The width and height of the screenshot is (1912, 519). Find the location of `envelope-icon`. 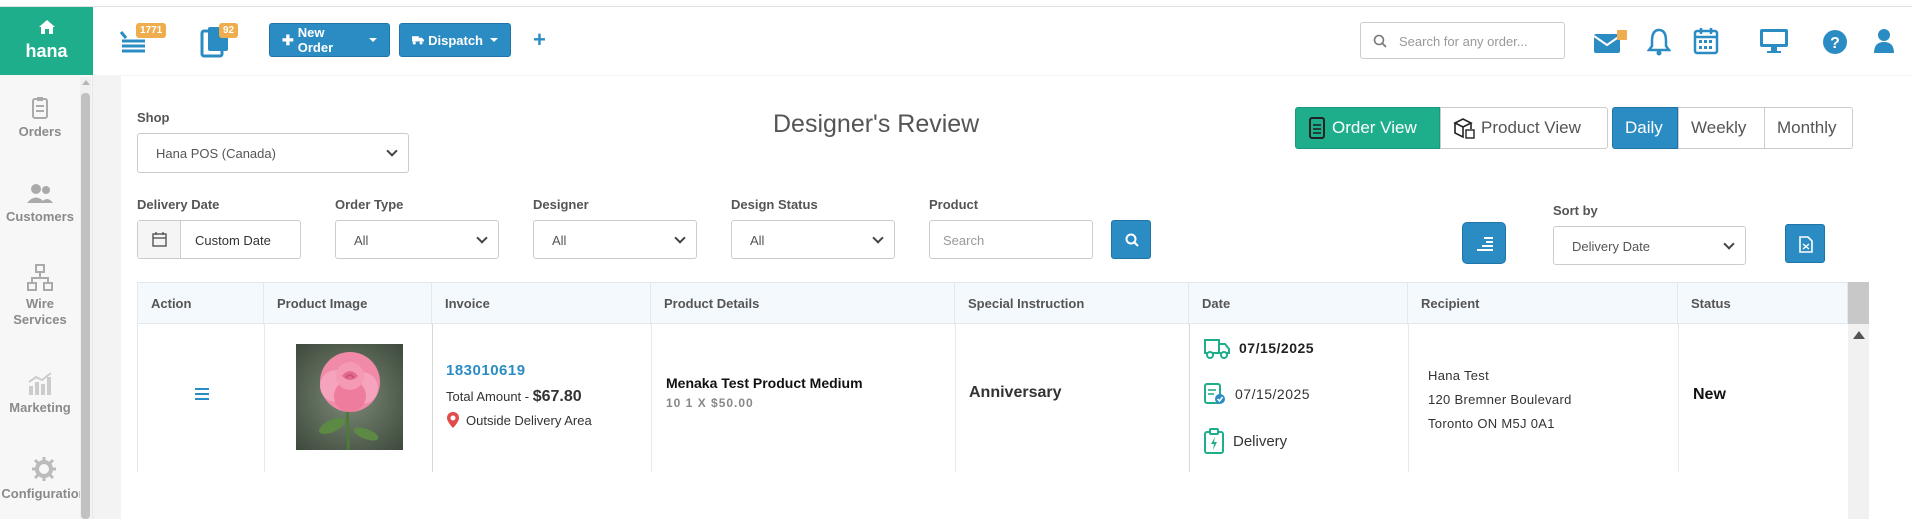

envelope-icon is located at coordinates (1610, 41).